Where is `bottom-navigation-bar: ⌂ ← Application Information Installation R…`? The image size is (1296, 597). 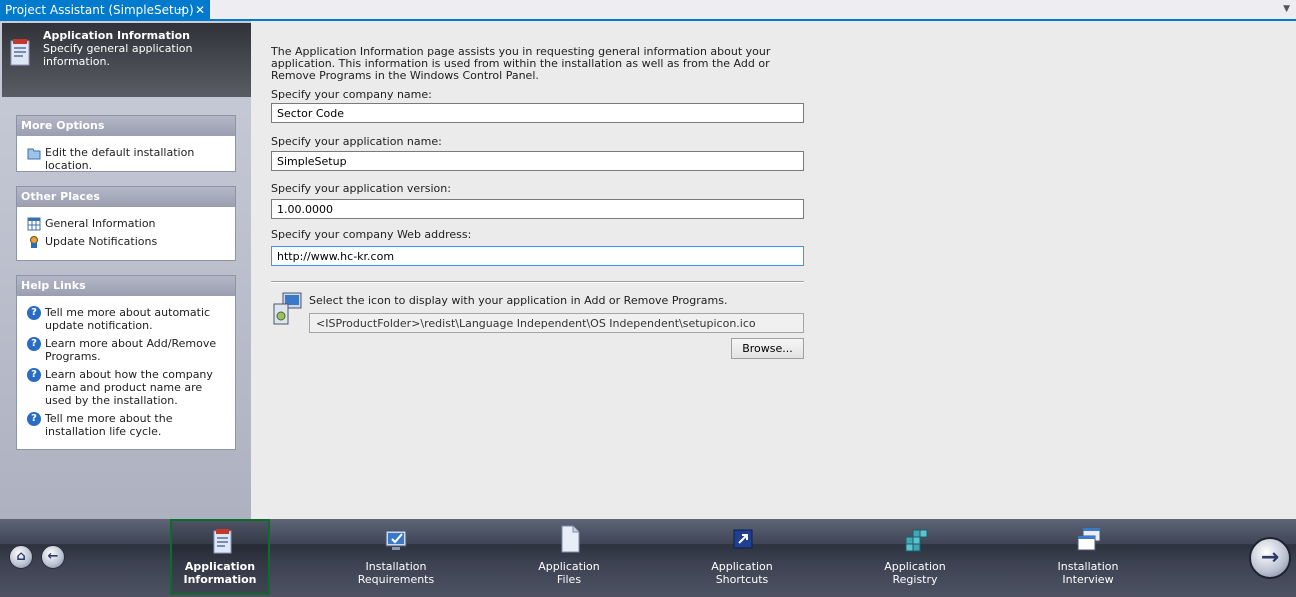 bottom-navigation-bar: ⌂ ← Application Information Installation R… is located at coordinates (648, 558).